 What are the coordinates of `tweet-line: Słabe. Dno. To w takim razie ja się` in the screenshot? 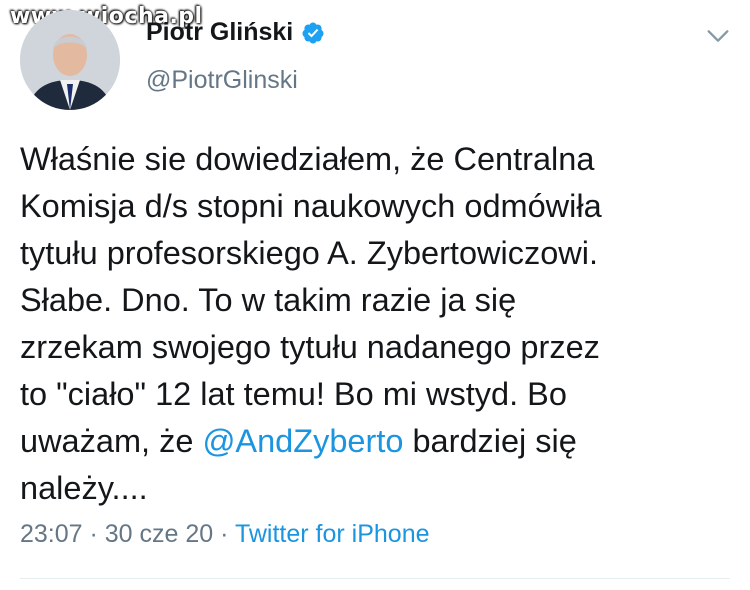 It's located at (268, 300).